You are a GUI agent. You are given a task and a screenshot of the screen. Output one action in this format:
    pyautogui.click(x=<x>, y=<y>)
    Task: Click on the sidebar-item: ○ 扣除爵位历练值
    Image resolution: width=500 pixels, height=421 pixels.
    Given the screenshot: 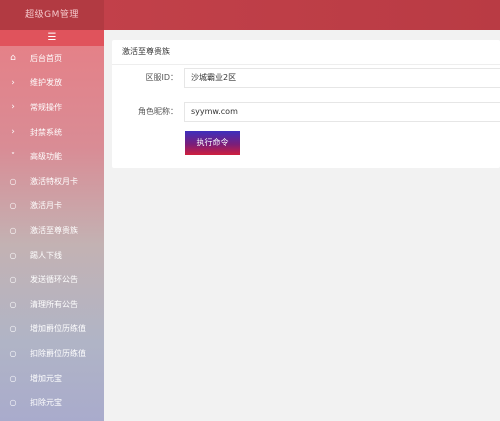 What is the action you would take?
    pyautogui.click(x=52, y=353)
    